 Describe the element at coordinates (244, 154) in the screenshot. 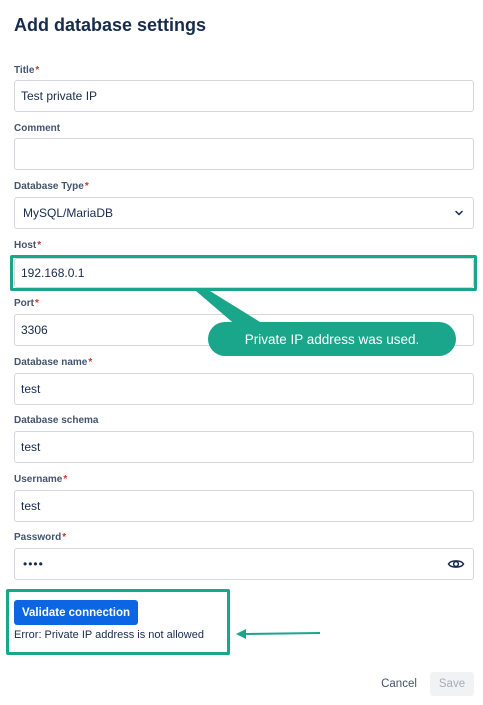

I see `comment-input` at that location.